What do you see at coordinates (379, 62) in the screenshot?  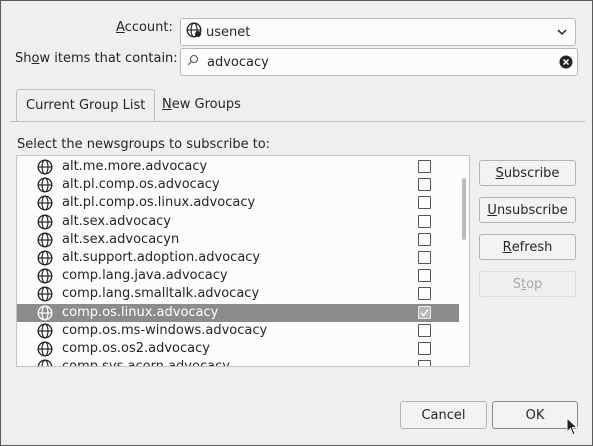 I see `filter-search-input: advocacy` at bounding box center [379, 62].